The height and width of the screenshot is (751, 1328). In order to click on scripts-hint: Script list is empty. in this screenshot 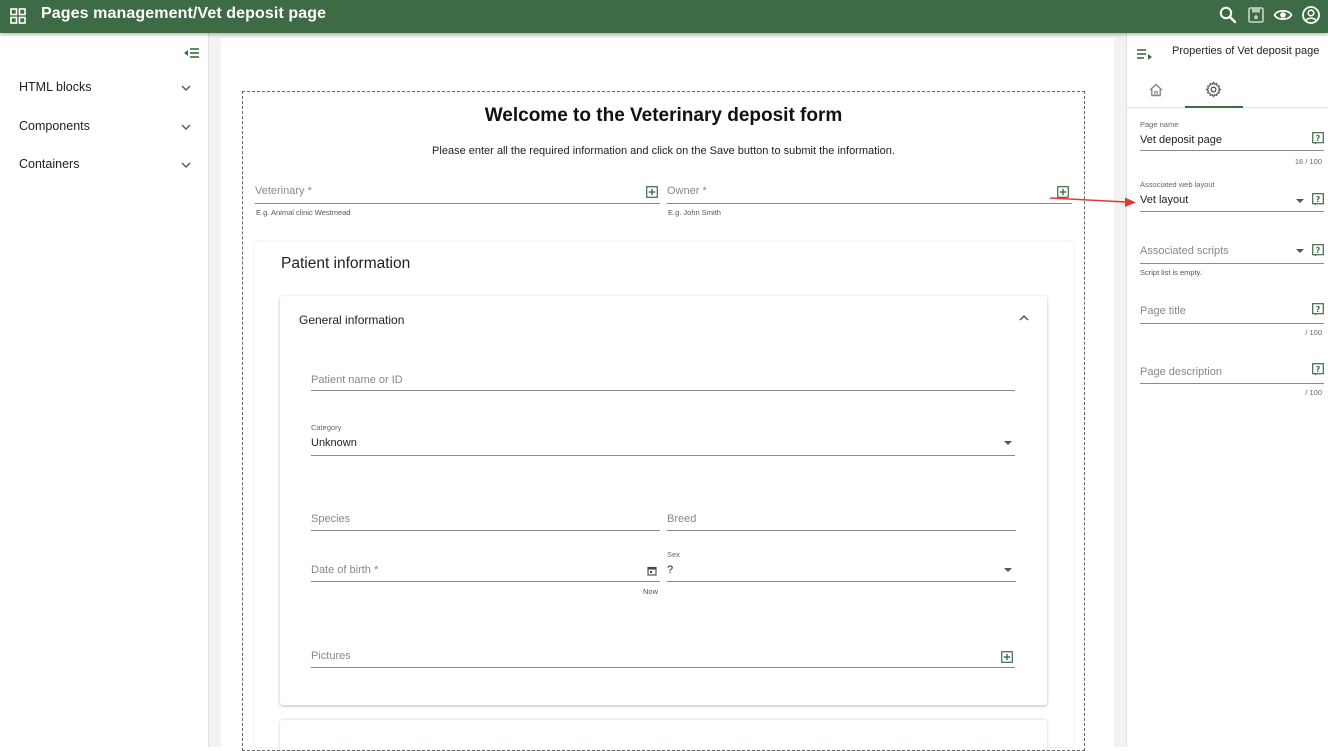, I will do `click(1171, 272)`.